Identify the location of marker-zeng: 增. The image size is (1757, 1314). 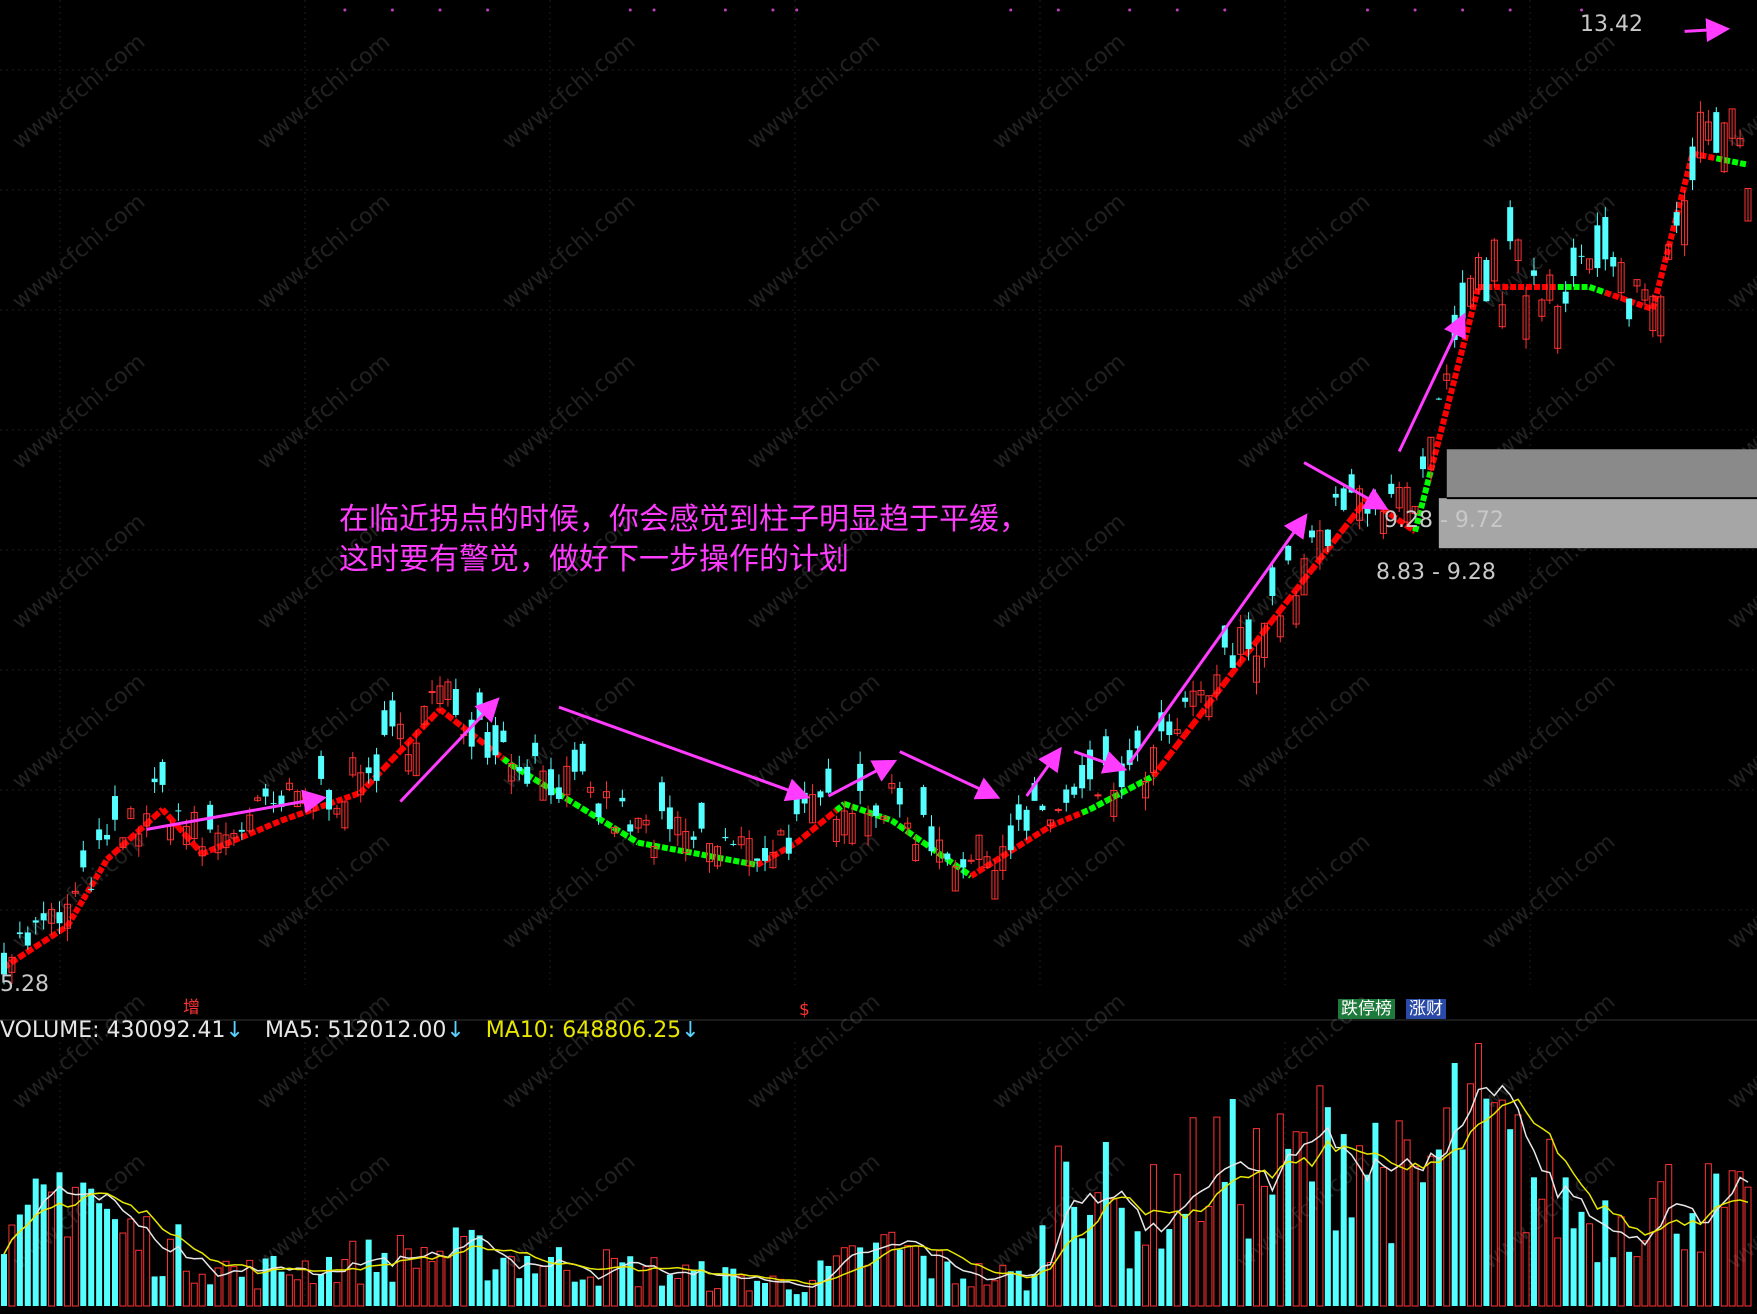
(191, 1008).